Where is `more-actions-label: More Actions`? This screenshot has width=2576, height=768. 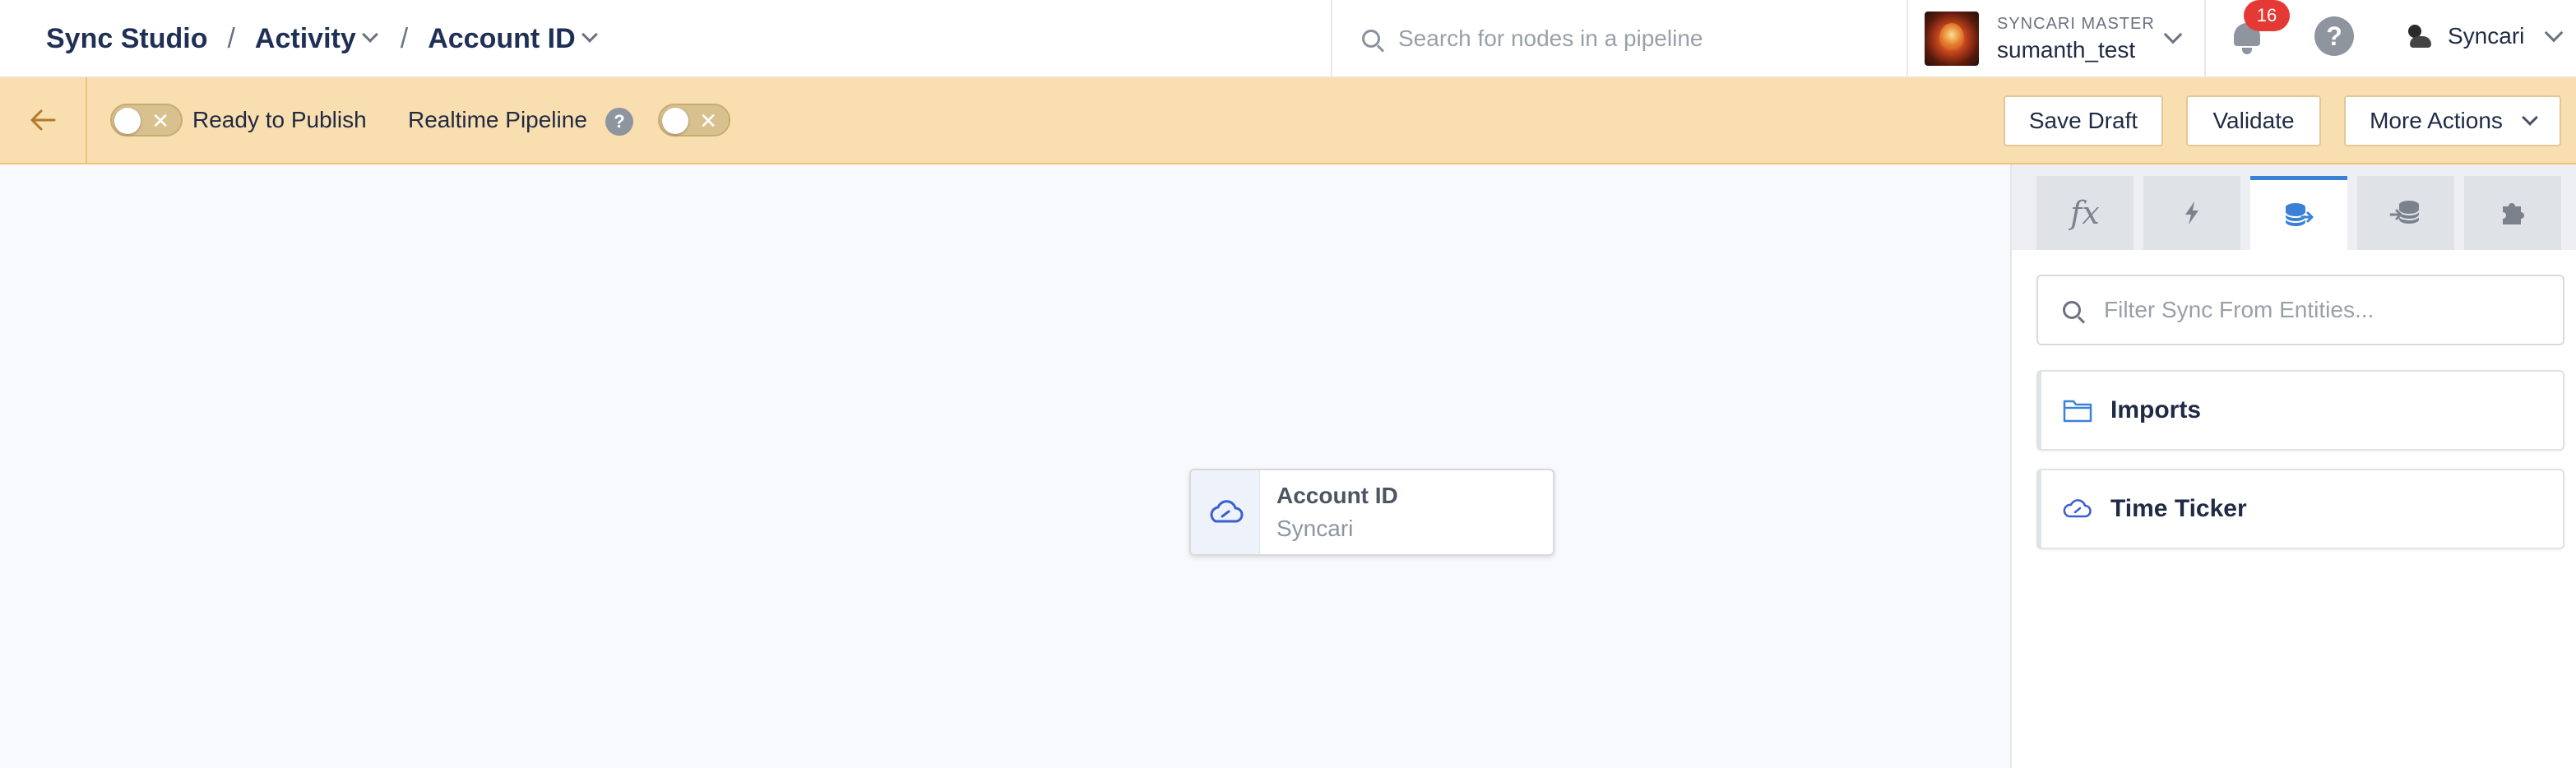 more-actions-label: More Actions is located at coordinates (2437, 120).